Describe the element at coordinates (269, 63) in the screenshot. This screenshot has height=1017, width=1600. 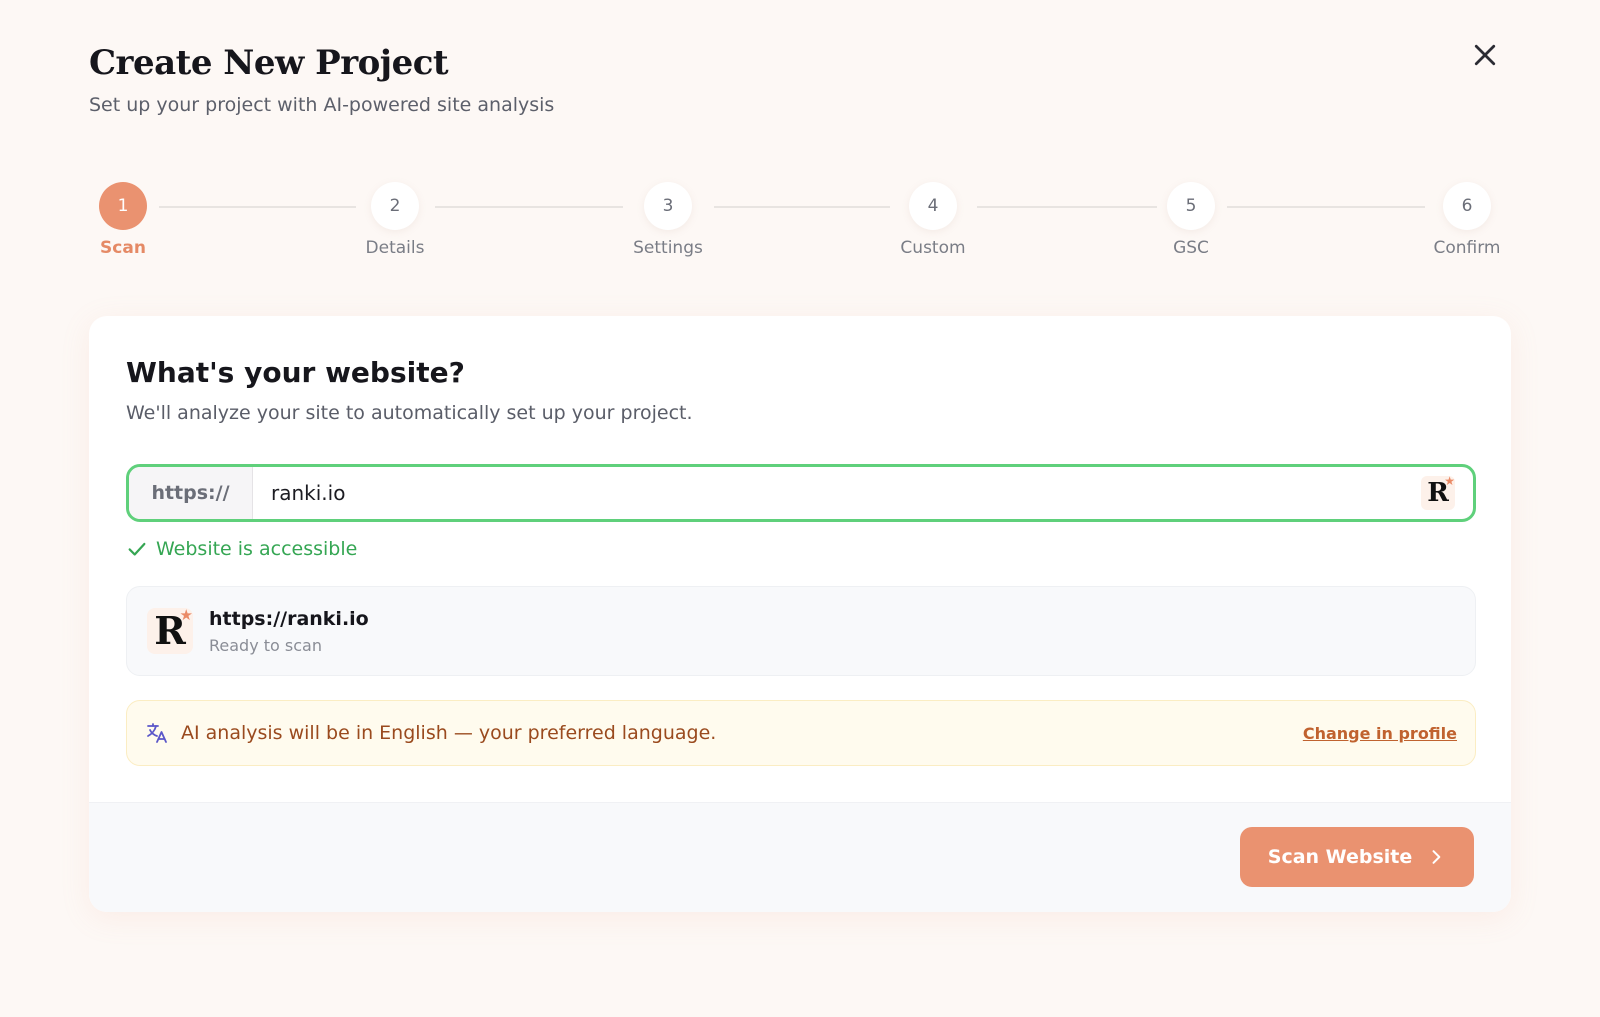
I see `page-title: Create New Project` at that location.